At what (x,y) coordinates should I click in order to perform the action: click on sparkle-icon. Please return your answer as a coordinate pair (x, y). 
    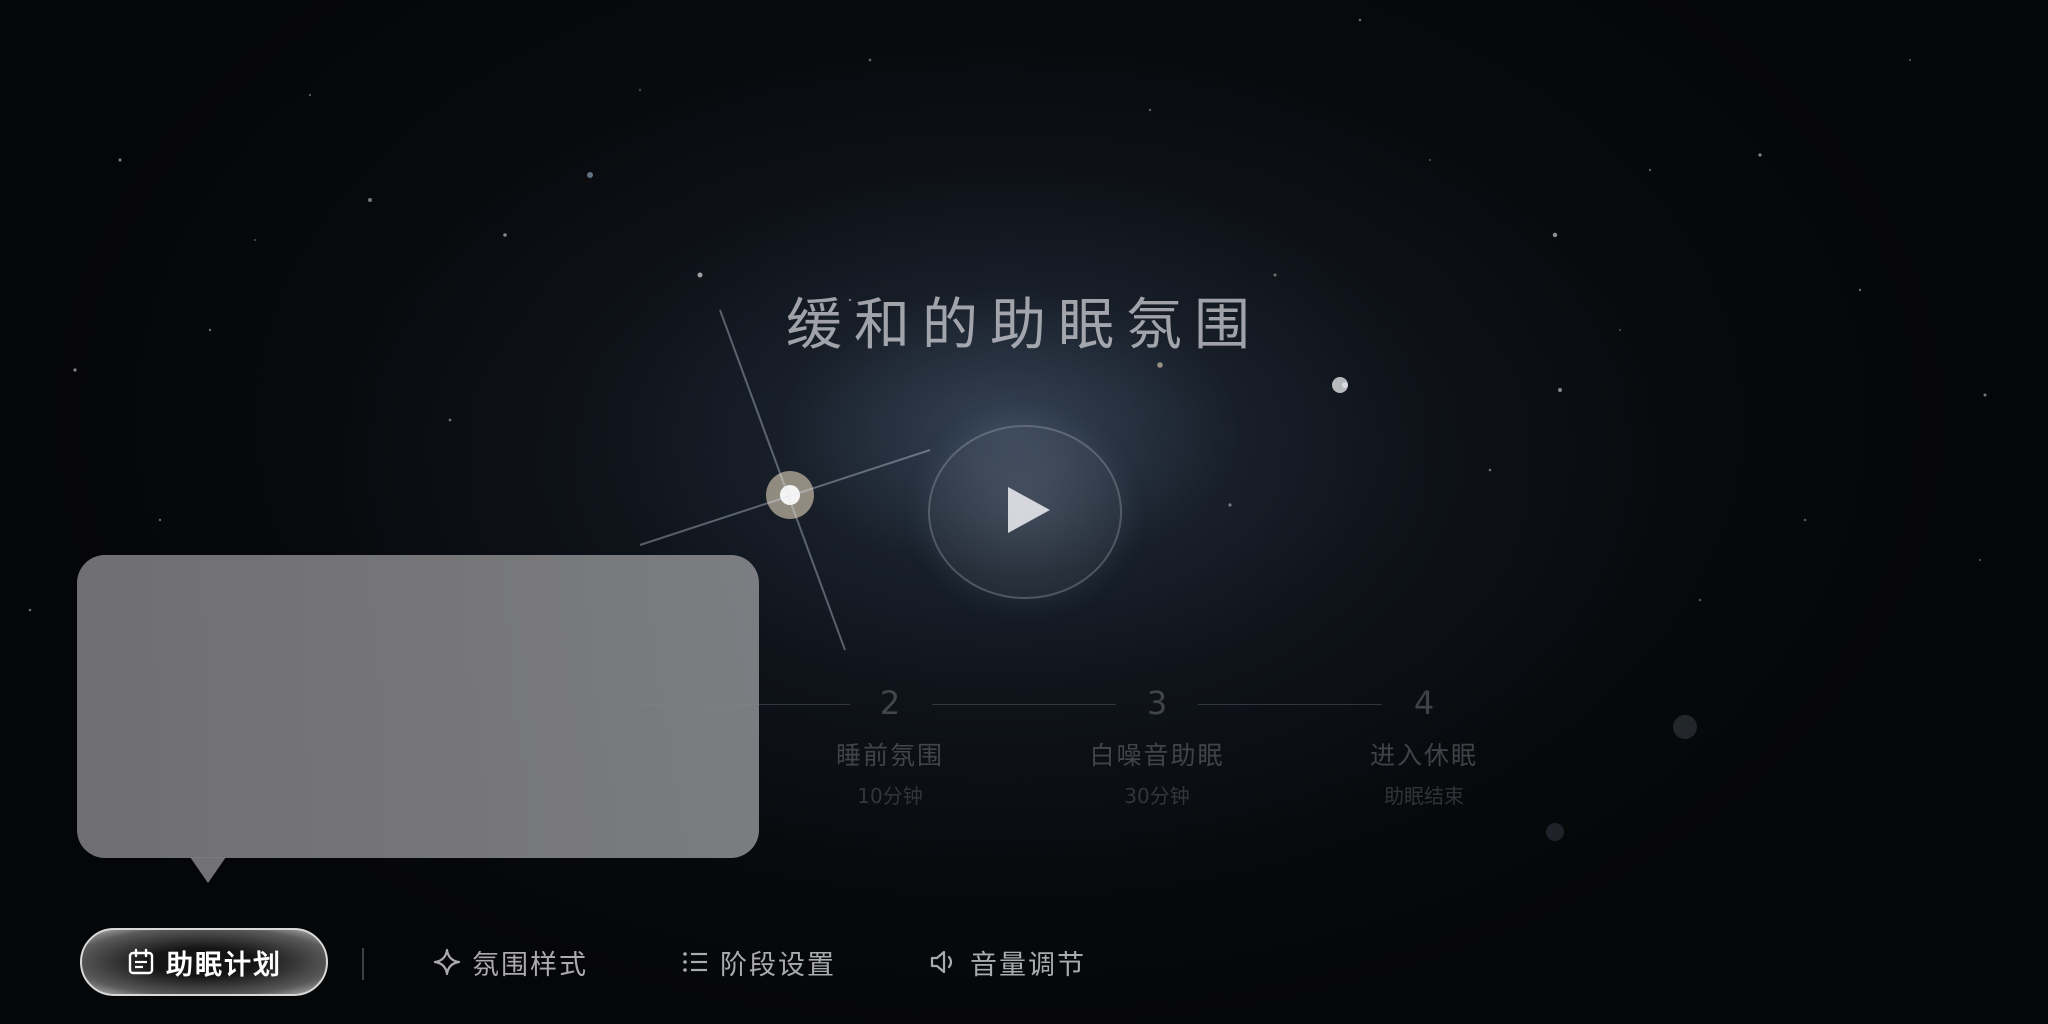
    Looking at the image, I should click on (447, 962).